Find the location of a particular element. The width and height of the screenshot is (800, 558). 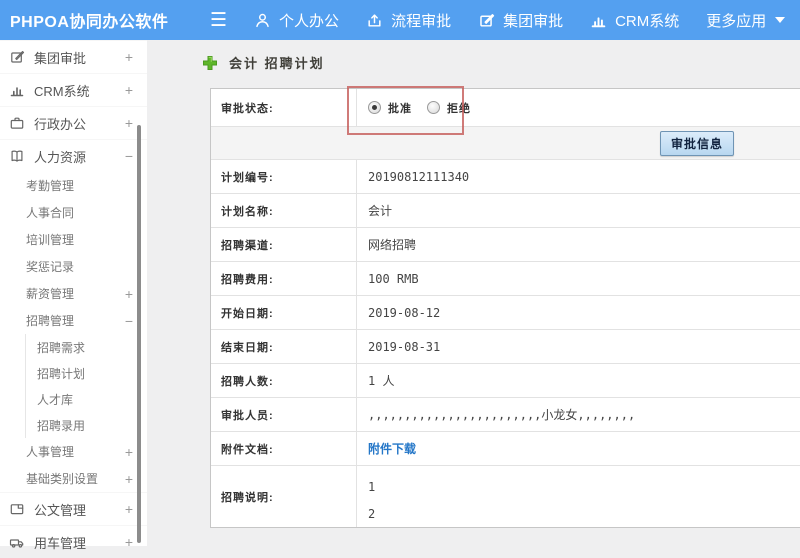

sidebar-item-vehicle-mgmt: 用车管理 + is located at coordinates (73, 541).